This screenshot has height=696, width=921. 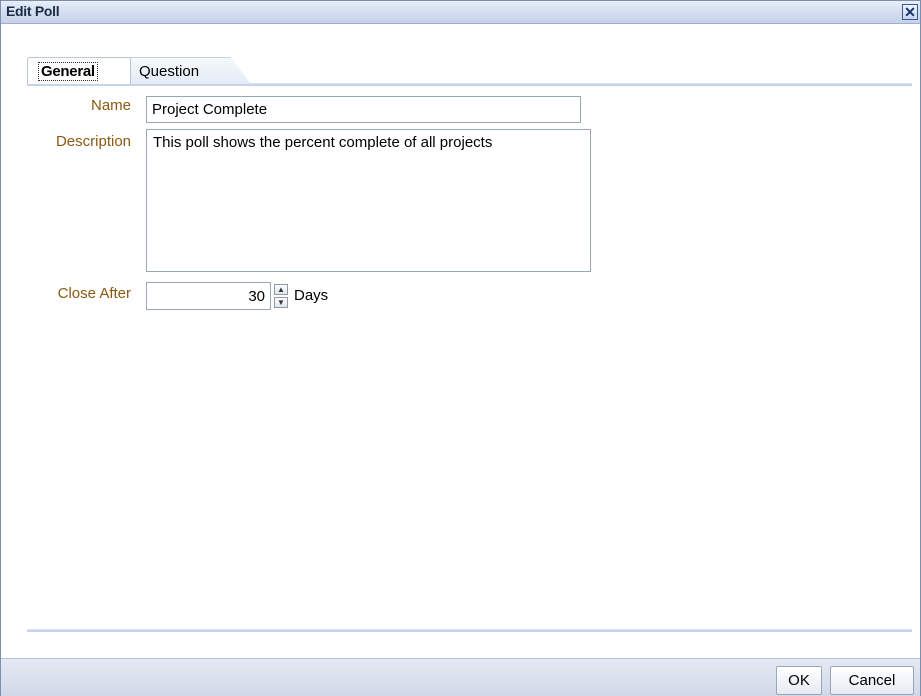 I want to click on days-unit-label: Days, so click(x=311, y=295).